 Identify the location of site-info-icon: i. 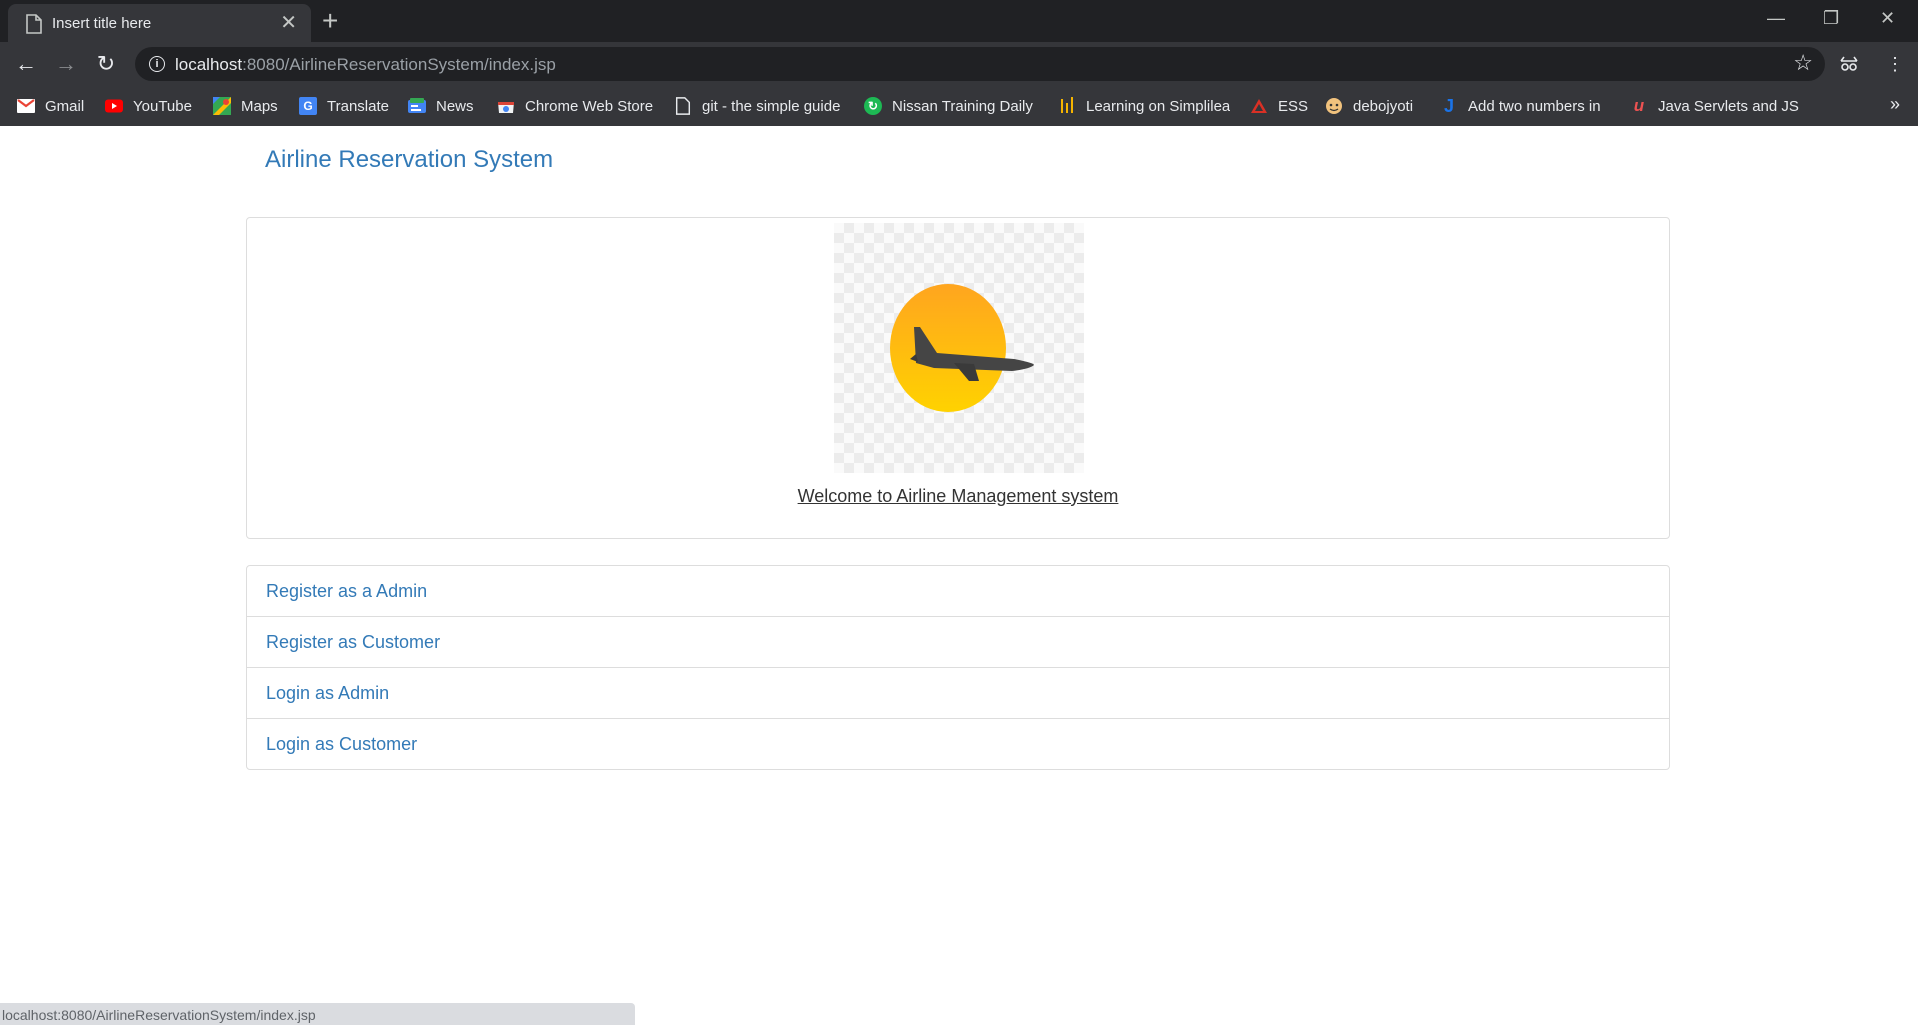
(157, 64).